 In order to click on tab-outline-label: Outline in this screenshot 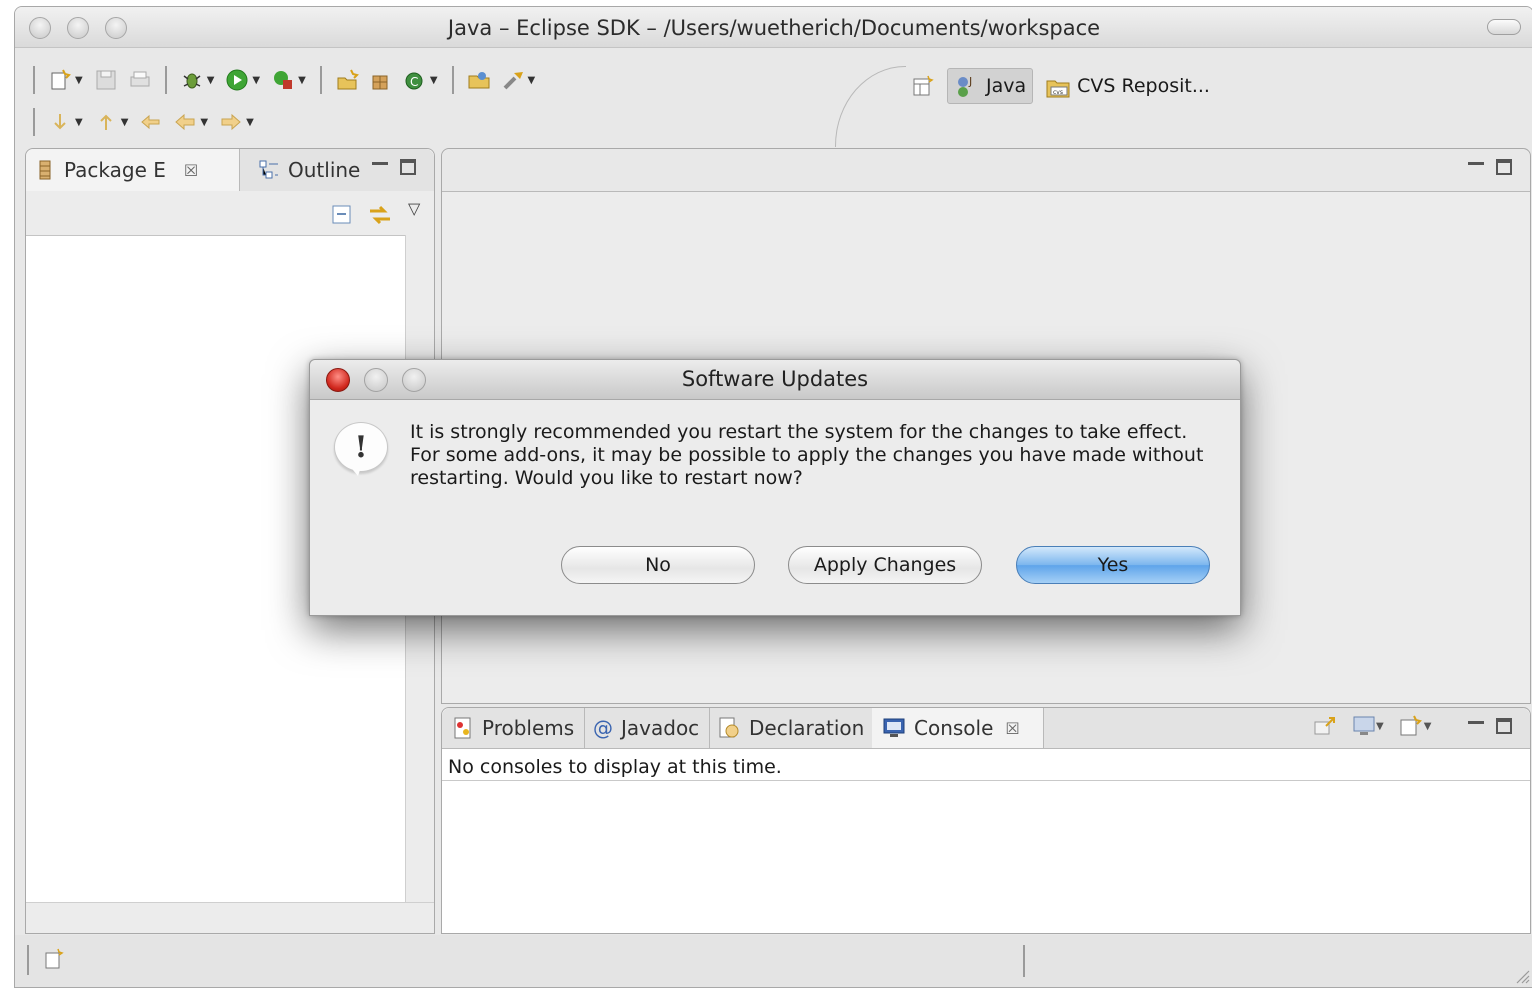, I will do `click(324, 170)`.